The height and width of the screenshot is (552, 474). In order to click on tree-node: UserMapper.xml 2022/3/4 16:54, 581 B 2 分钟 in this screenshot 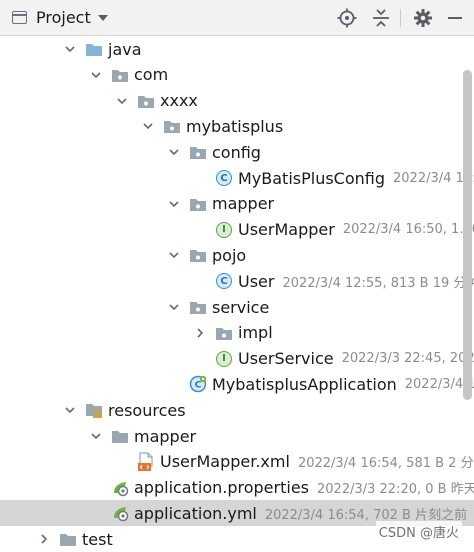, I will do `click(294, 462)`.